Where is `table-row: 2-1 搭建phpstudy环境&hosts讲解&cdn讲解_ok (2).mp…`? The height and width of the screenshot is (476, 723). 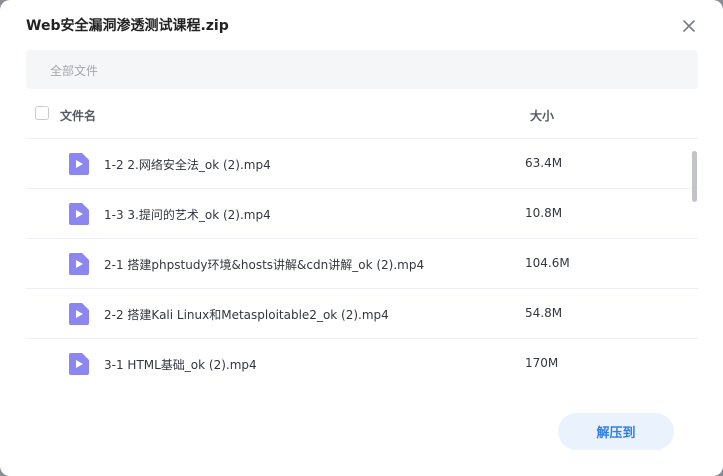 table-row: 2-1 搭建phpstudy环境&hosts讲解&cdn讲解_ok (2).mp… is located at coordinates (362, 264).